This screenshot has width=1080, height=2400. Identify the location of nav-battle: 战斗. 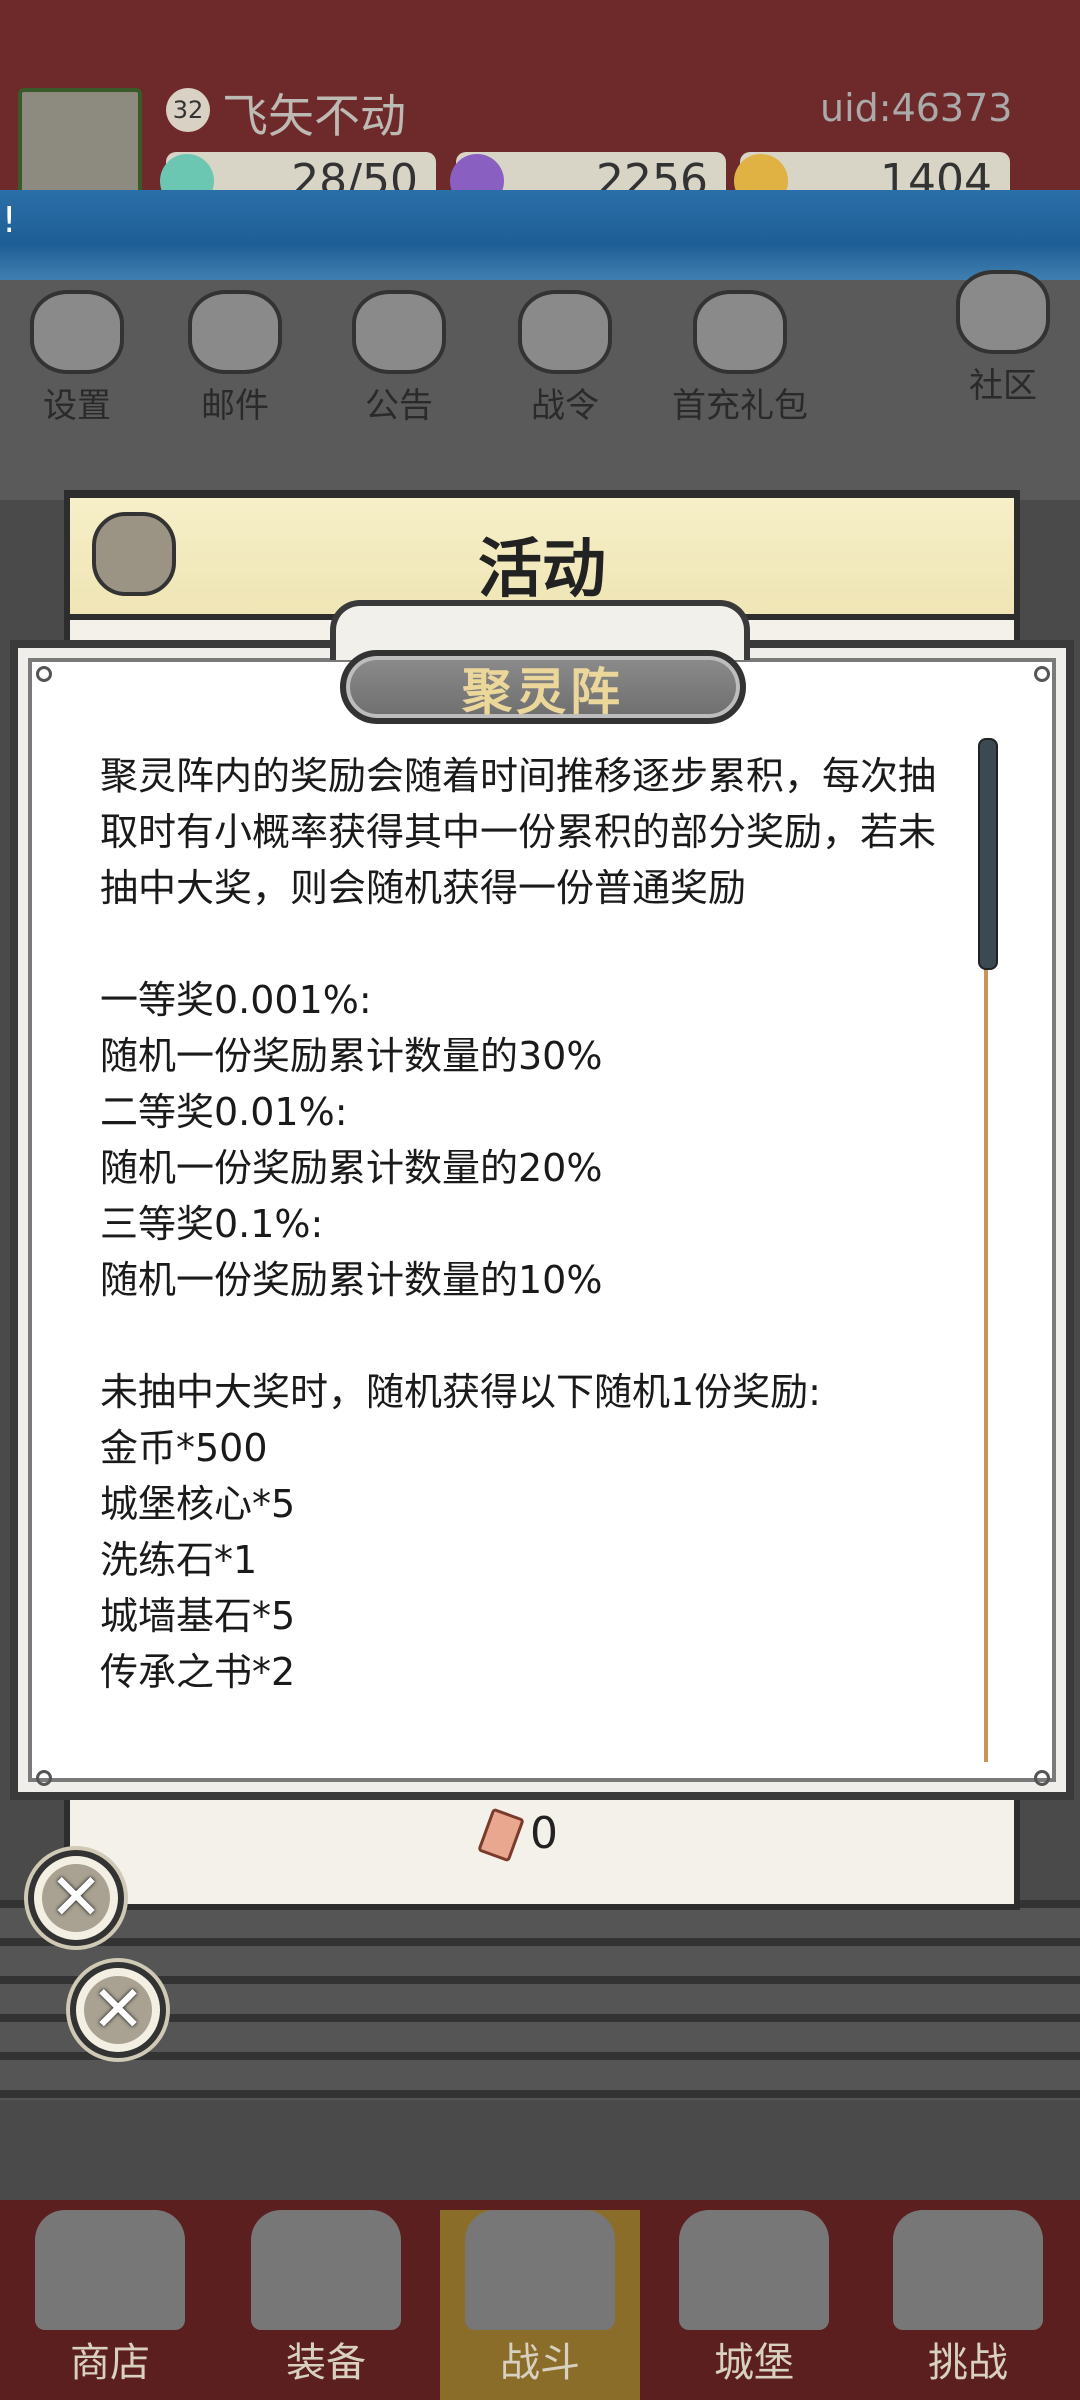
(540, 2305).